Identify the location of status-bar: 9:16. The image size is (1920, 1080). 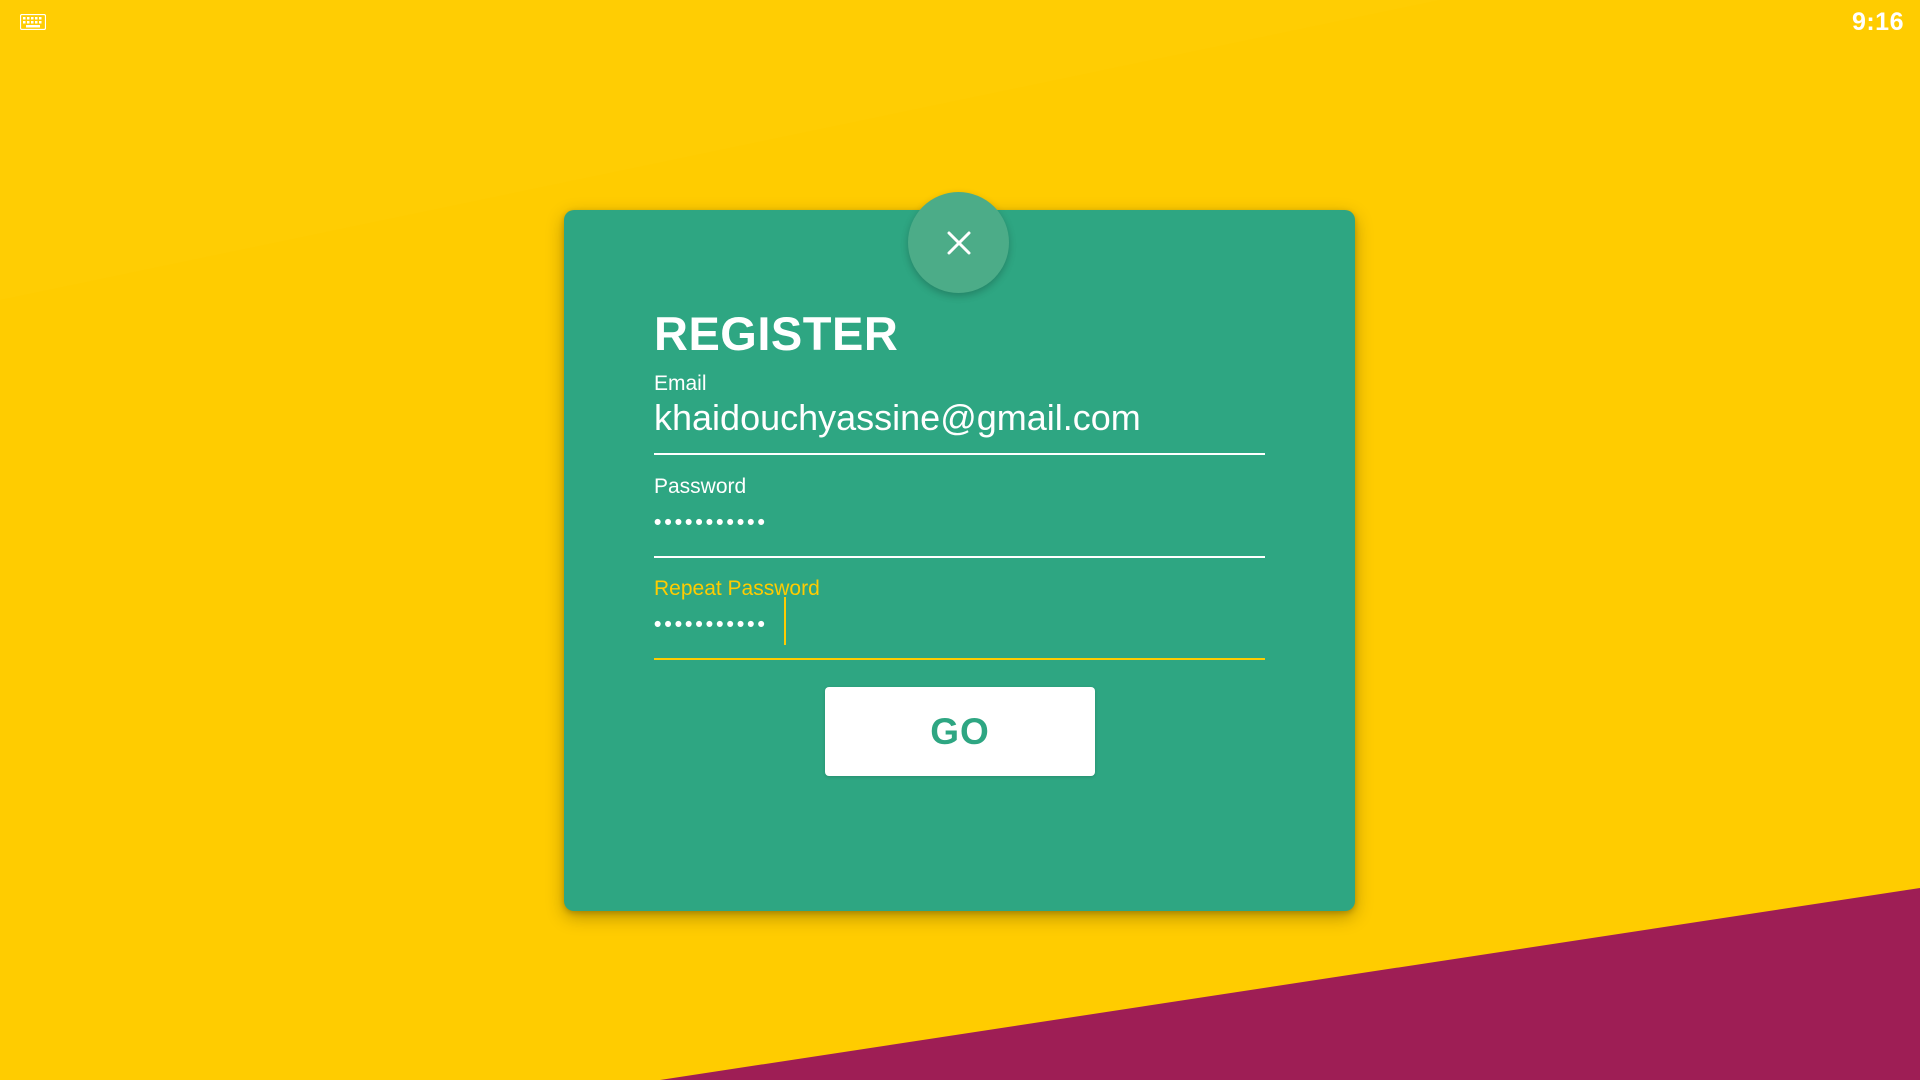
(960, 22).